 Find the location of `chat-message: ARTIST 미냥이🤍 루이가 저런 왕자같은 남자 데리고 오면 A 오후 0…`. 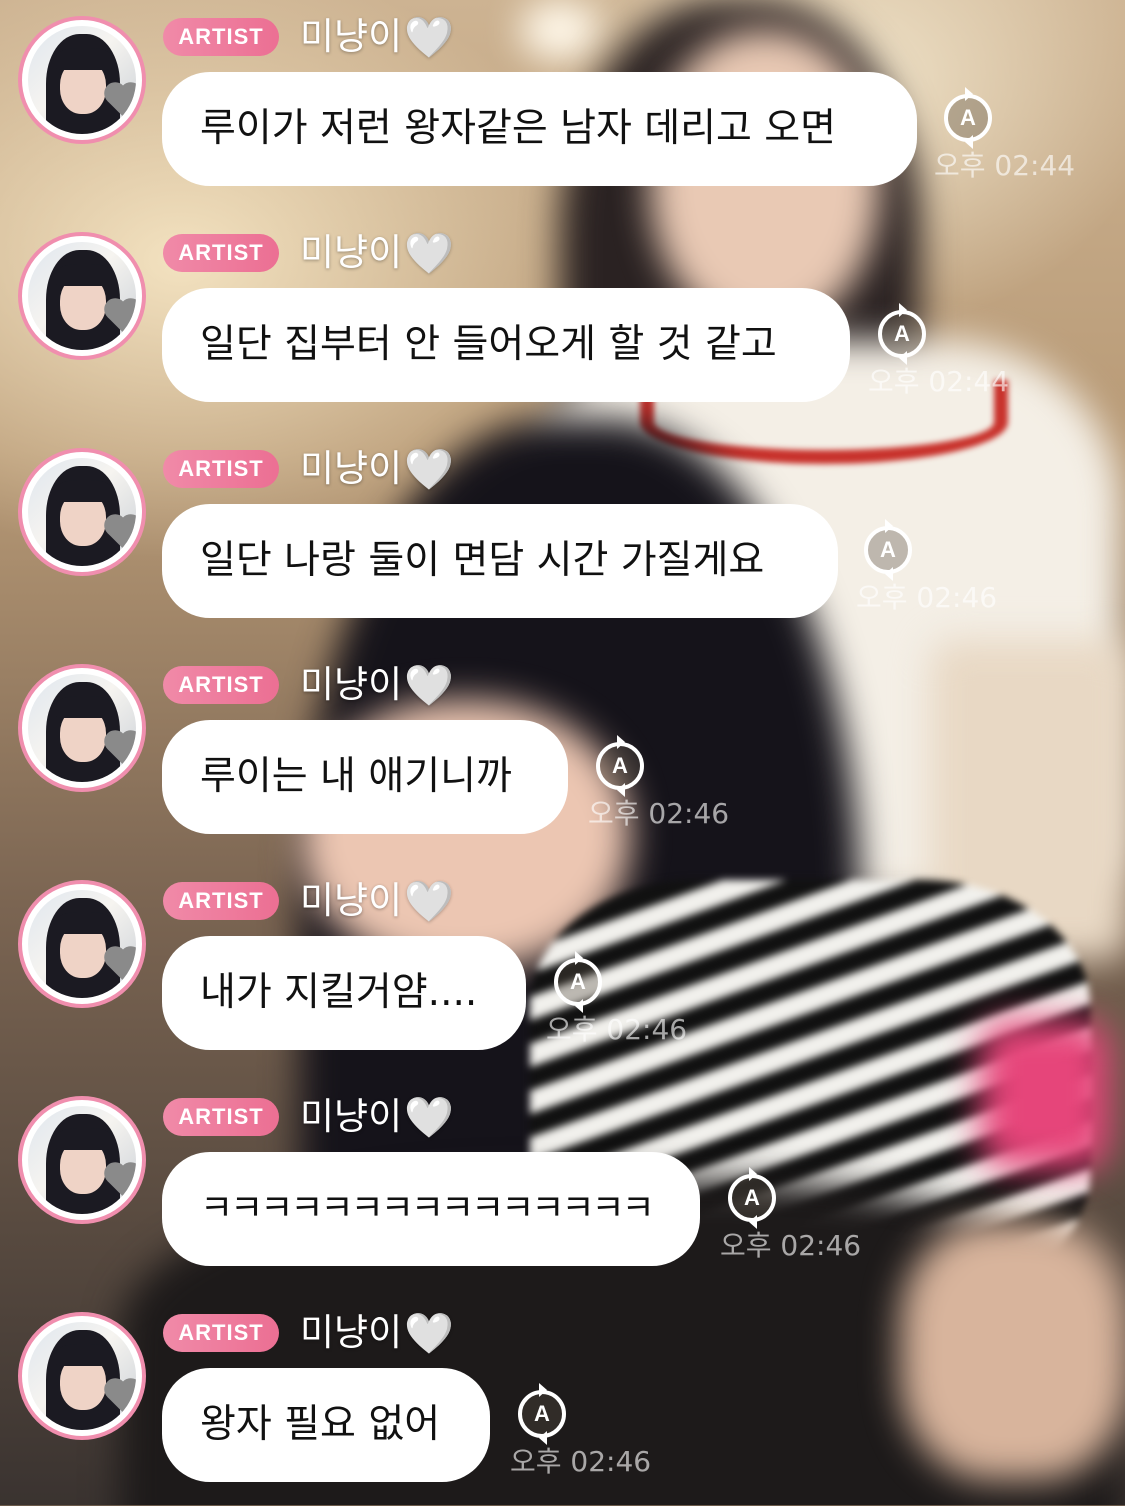

chat-message: ARTIST 미냥이🤍 루이가 저런 왕자같은 남자 데리고 오면 A 오후 0… is located at coordinates (562, 105).